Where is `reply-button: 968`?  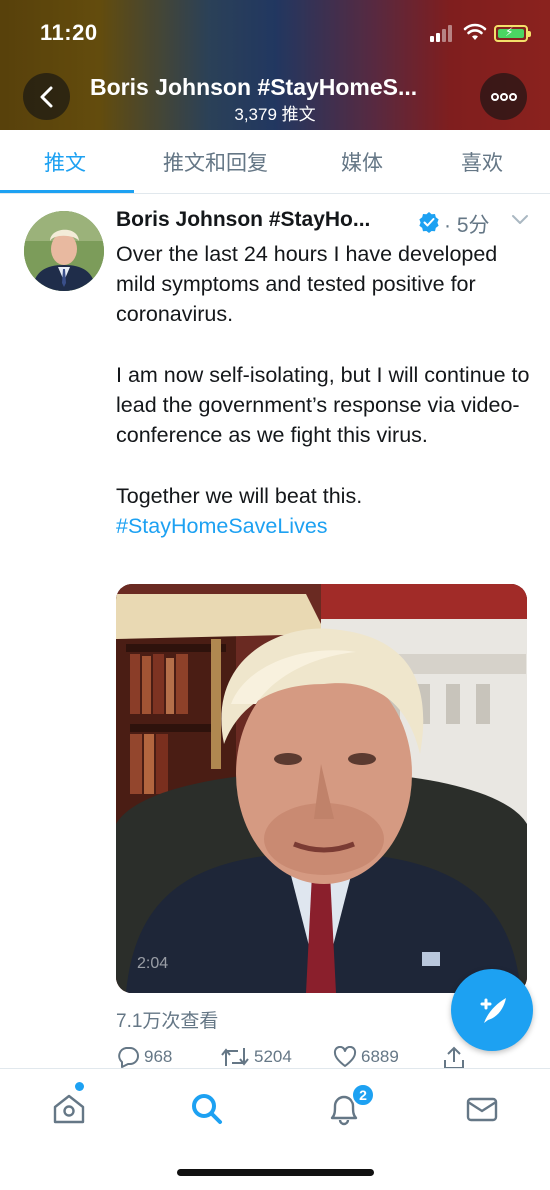
reply-button: 968 is located at coordinates (144, 1057).